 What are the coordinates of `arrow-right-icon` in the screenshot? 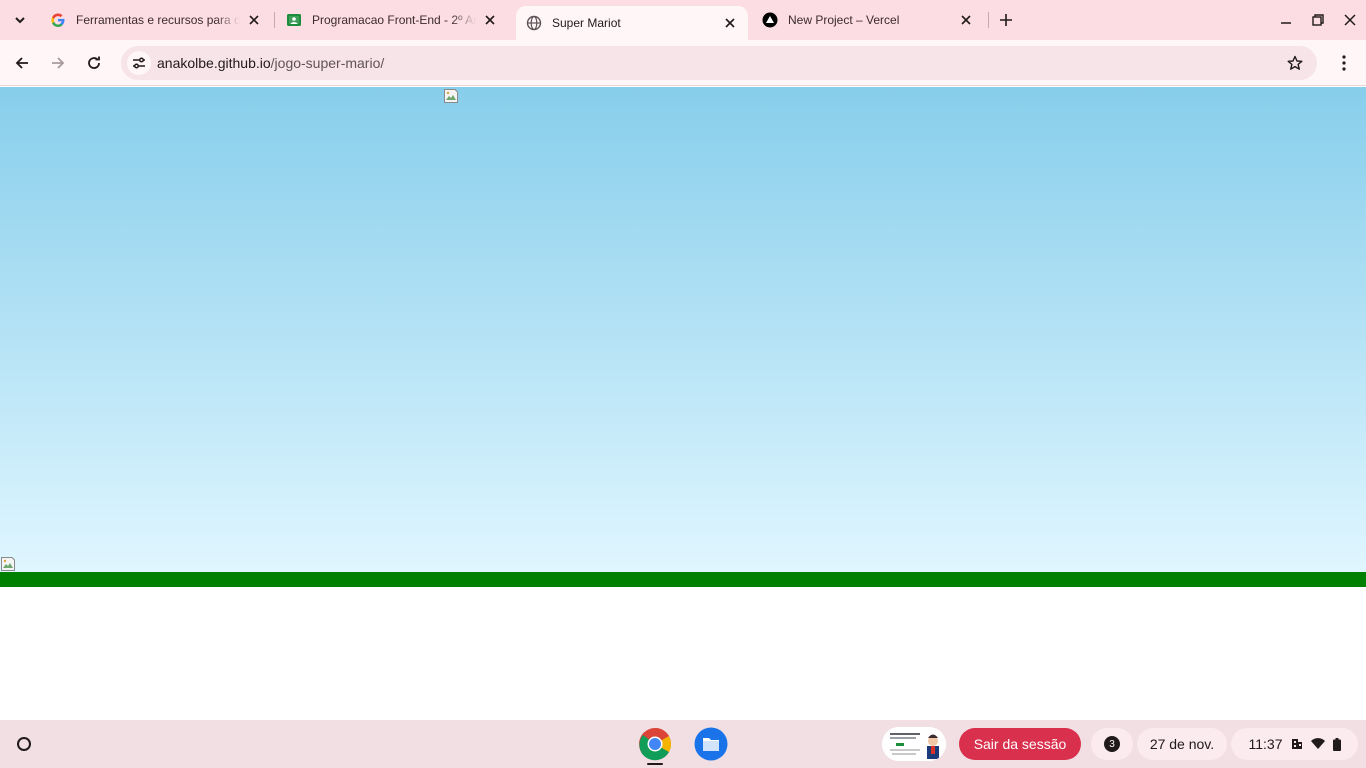 It's located at (58, 63).